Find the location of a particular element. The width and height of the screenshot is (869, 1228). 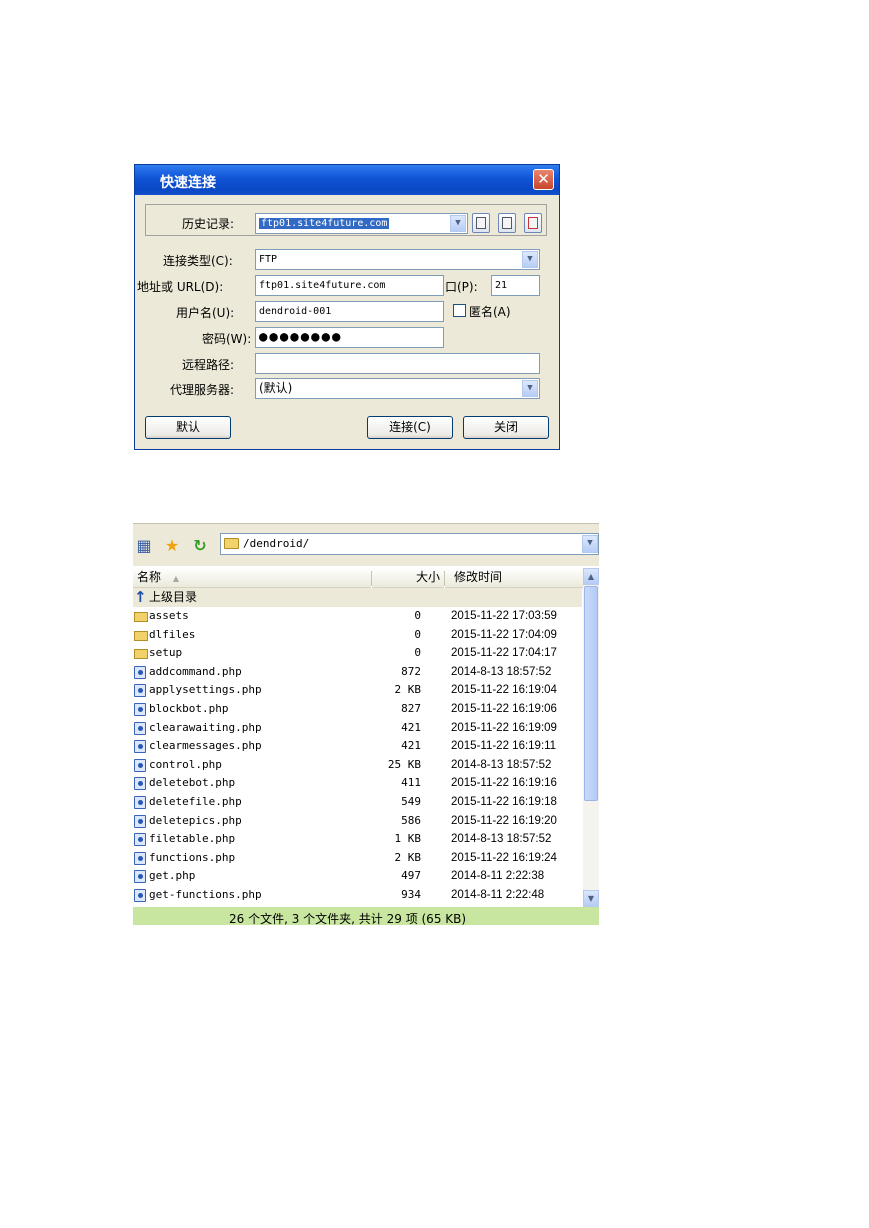

port-input: 21 is located at coordinates (515, 285).